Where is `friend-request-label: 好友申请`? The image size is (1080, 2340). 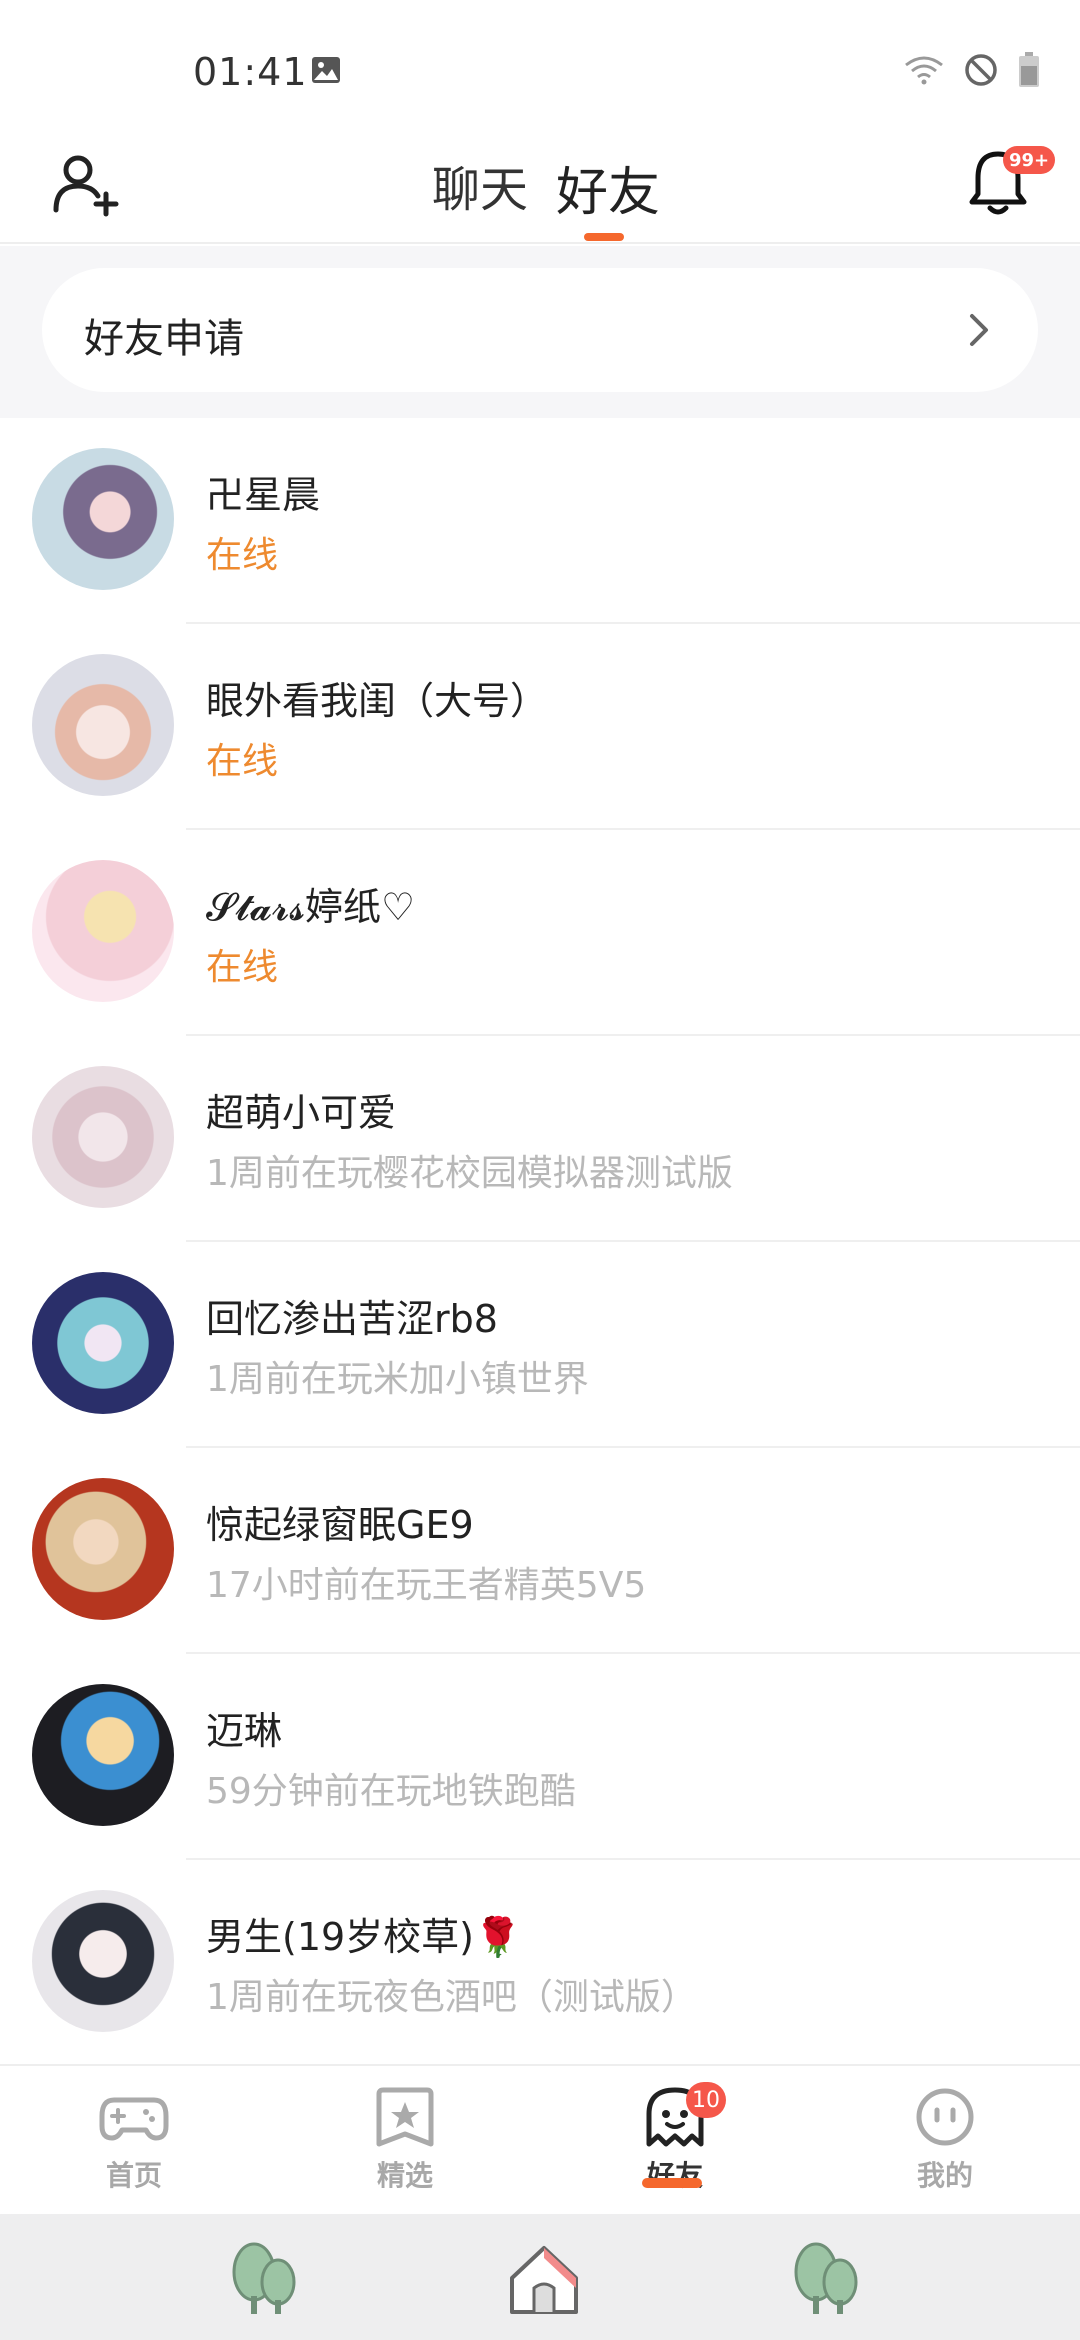
friend-request-label: 好友申请 is located at coordinates (164, 339).